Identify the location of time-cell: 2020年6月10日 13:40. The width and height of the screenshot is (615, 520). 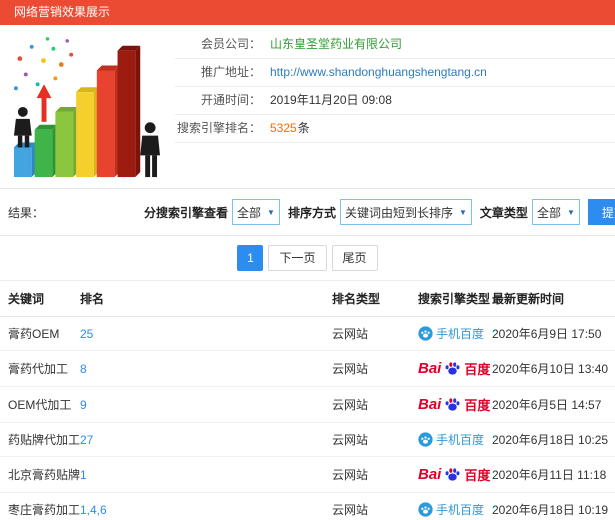
(553, 368).